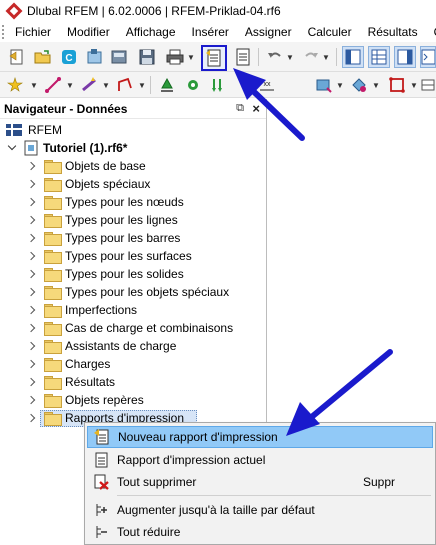 The image size is (436, 545). I want to click on undo-icon, so click(275, 57).